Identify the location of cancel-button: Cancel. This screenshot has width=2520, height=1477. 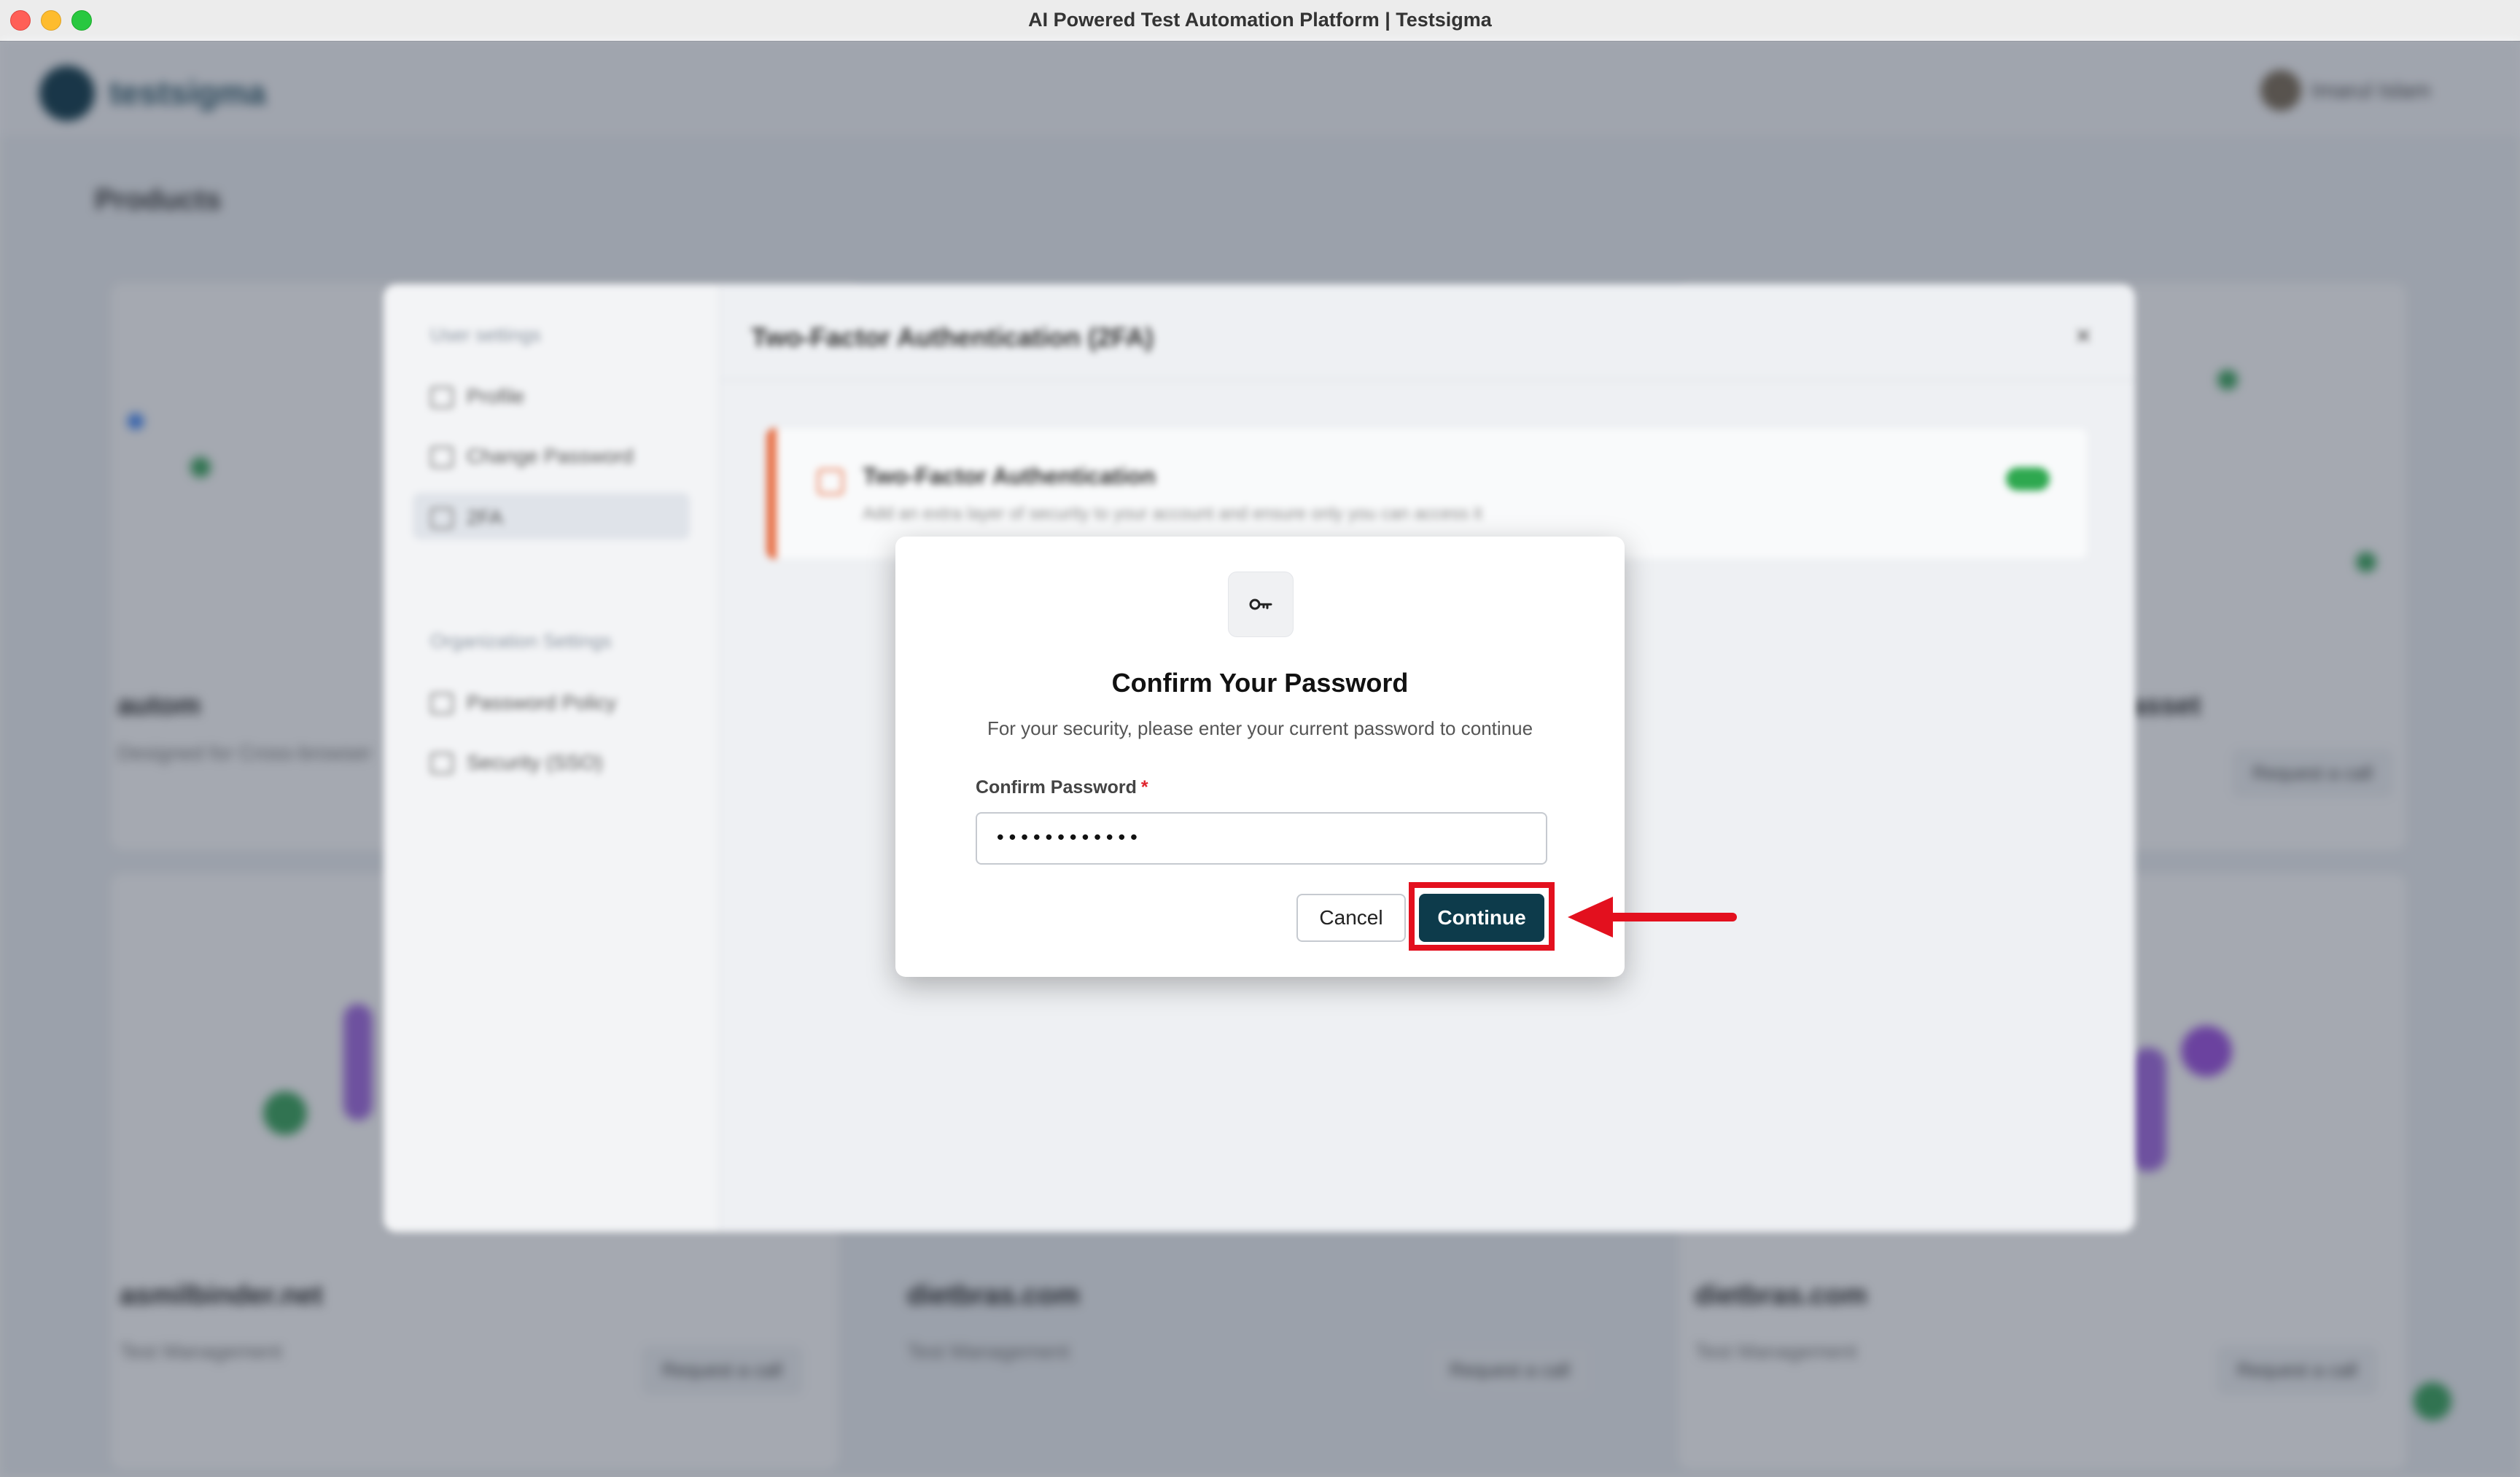
(1351, 918).